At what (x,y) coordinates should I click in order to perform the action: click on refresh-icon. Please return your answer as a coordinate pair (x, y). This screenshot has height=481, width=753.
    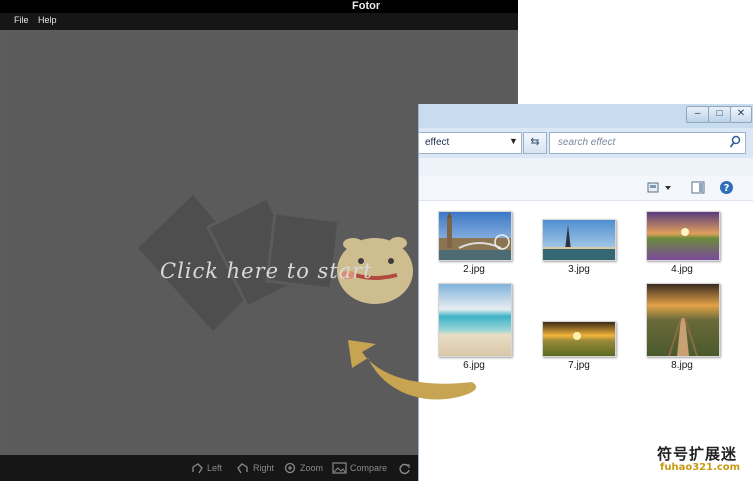
    Looking at the image, I should click on (404, 468).